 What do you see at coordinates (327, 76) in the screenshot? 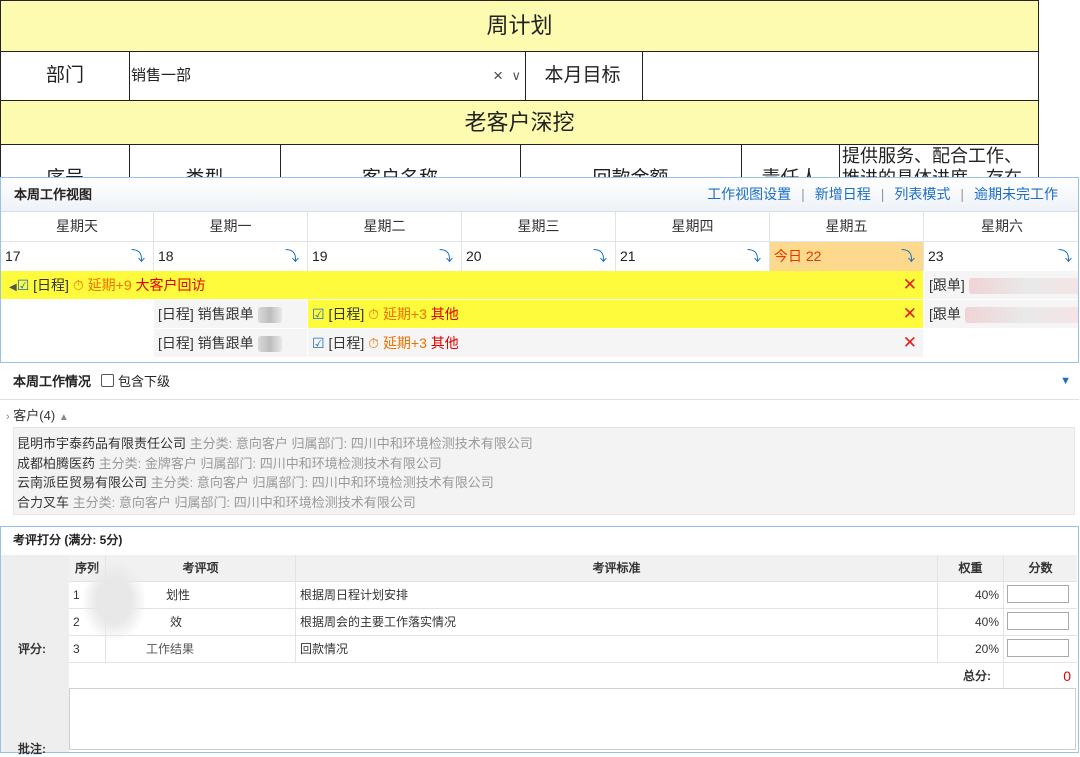
I see `dept-select: 销售一部 × ∨` at bounding box center [327, 76].